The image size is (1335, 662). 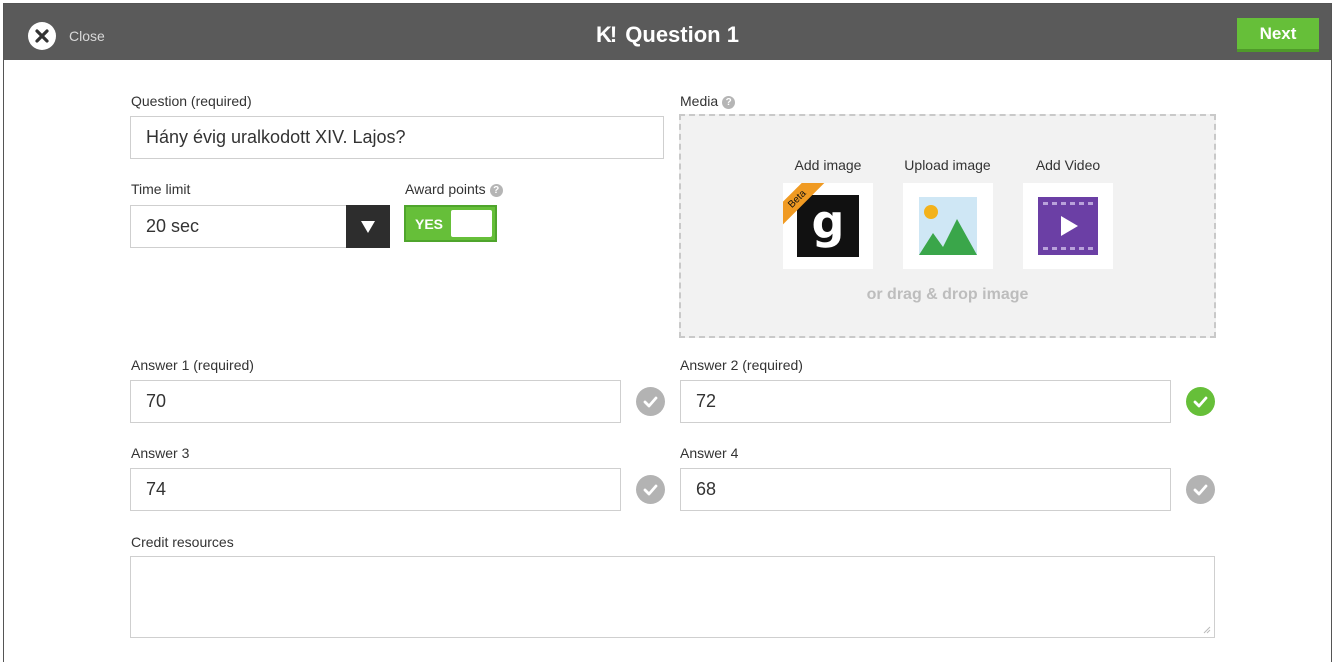 I want to click on answer-4-label: Answer 4, so click(x=709, y=453).